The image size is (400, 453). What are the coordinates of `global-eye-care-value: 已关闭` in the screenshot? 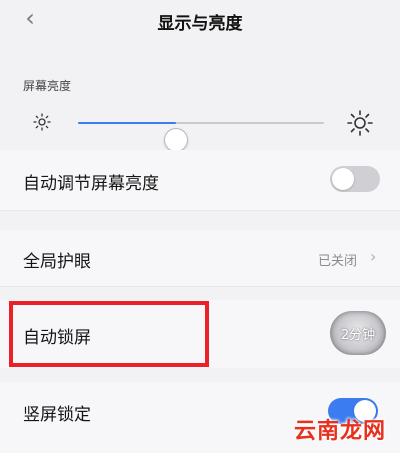 It's located at (338, 261).